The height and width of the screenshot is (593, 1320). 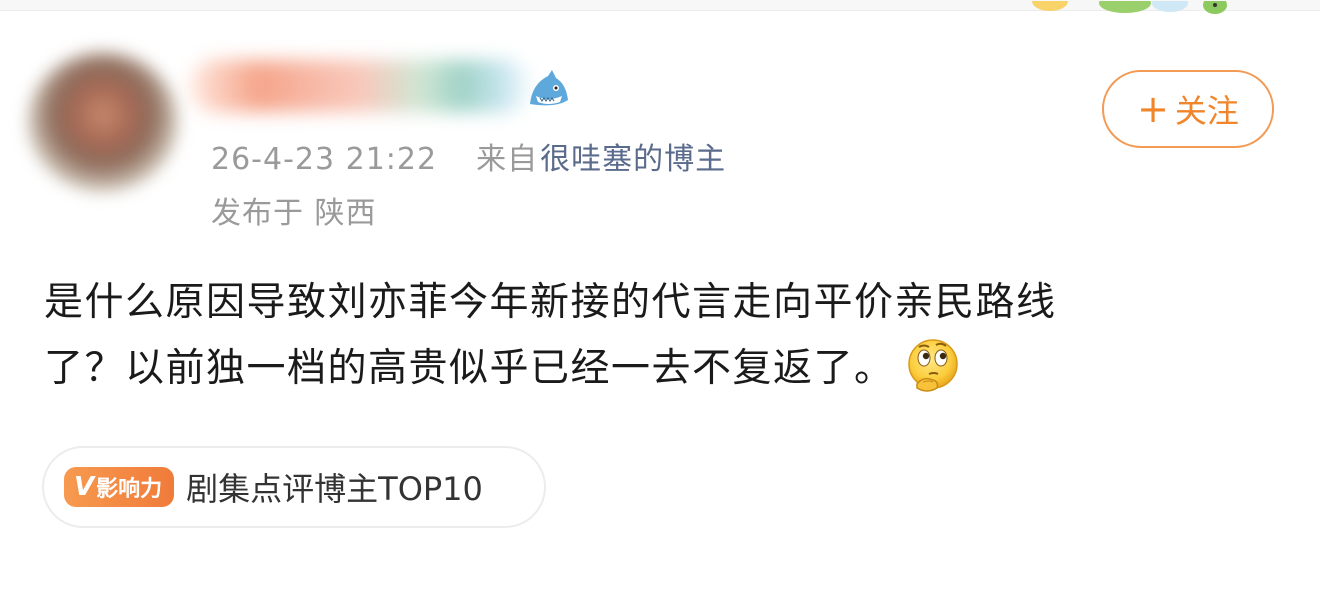 I want to click on post-text-line-1: 是什么原因导致刘亦菲今年新接的代言走向平价亲民路线, so click(x=550, y=302).